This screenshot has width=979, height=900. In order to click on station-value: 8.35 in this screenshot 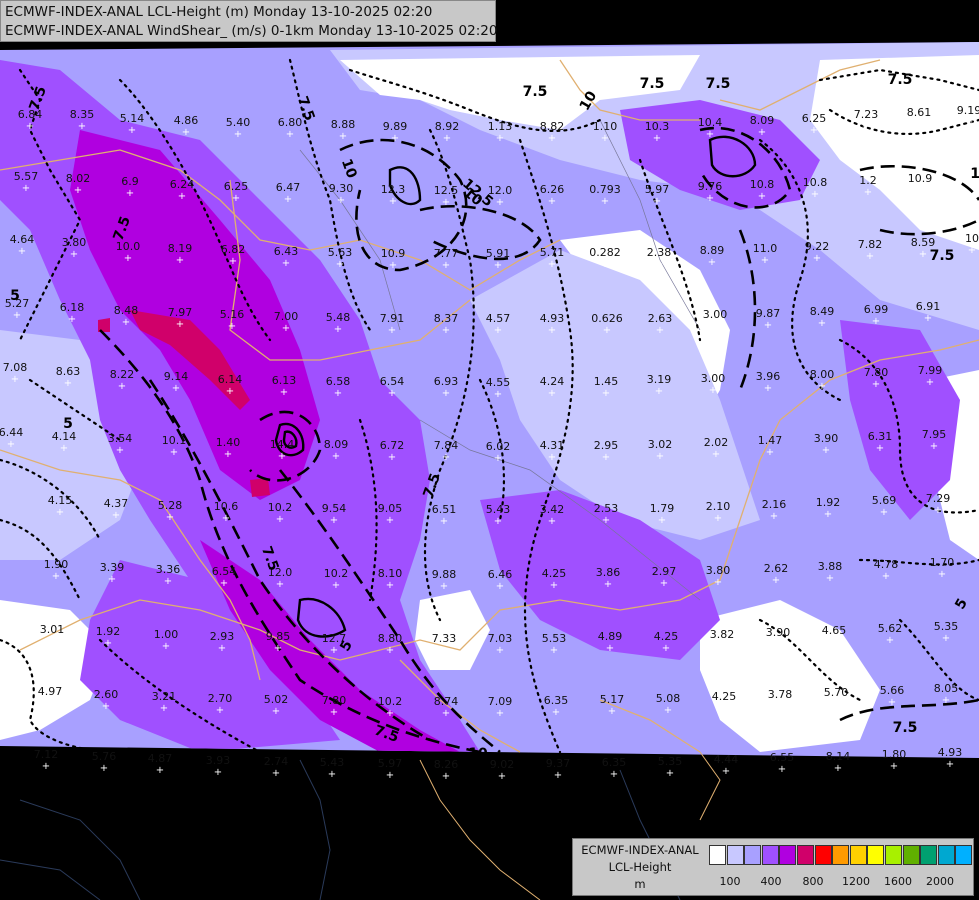, I will do `click(82, 114)`.